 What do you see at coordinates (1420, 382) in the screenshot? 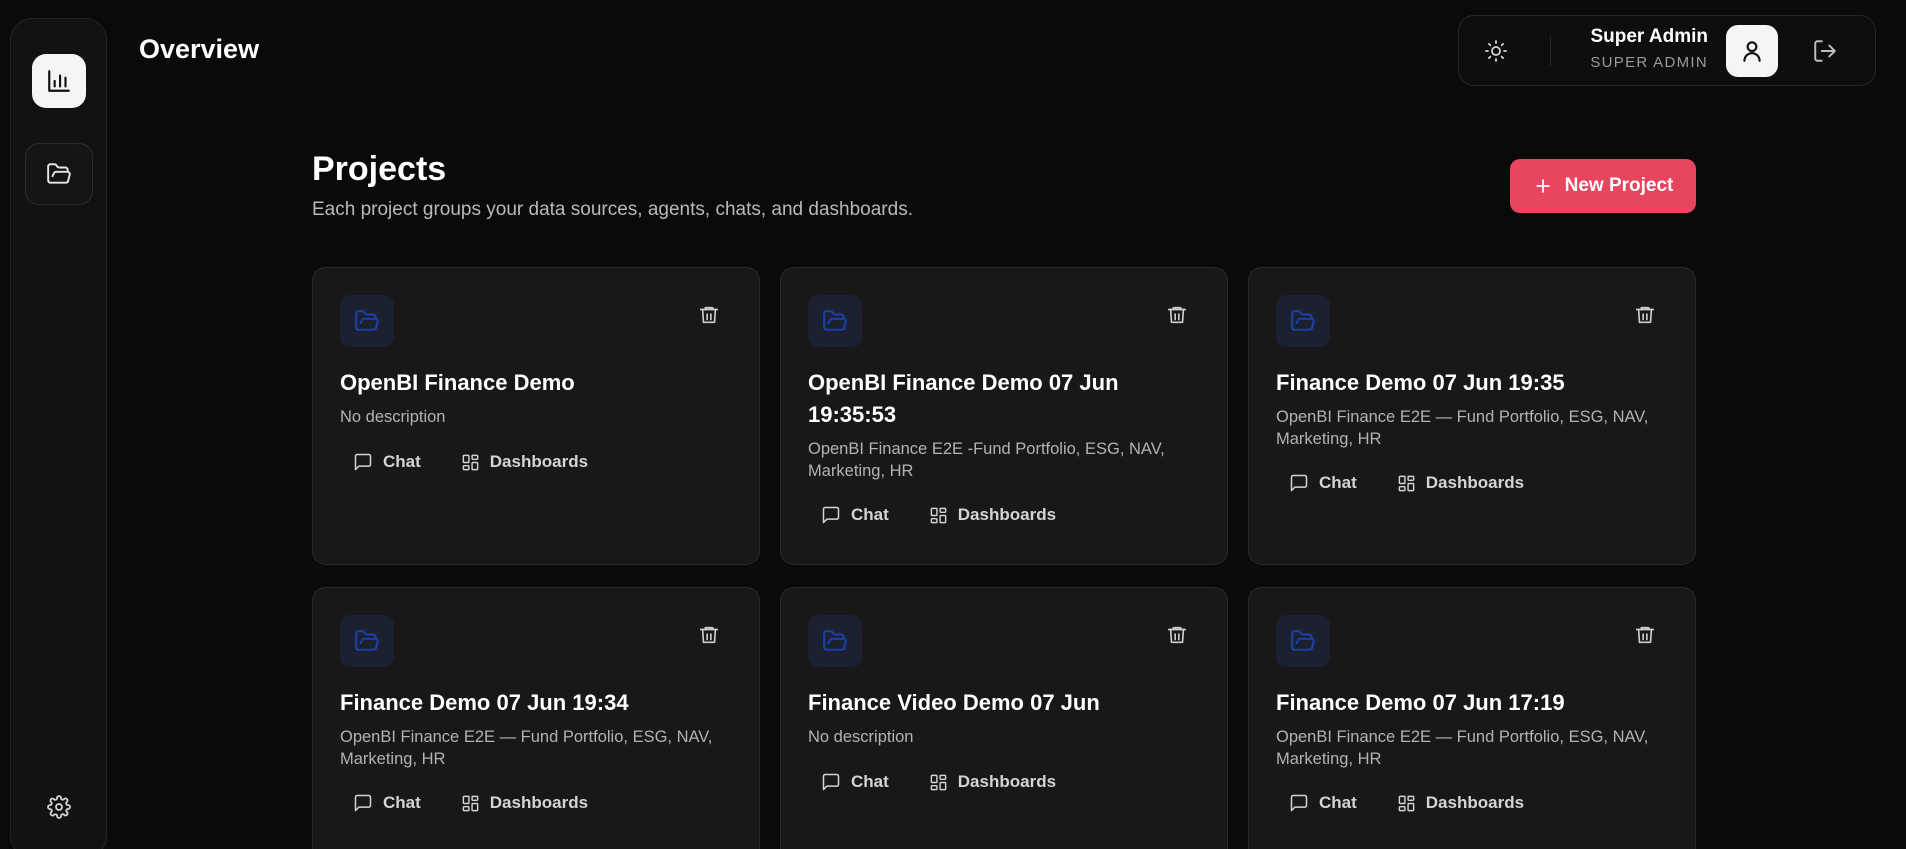
I see `project-title: Finance Demo 07 Jun 19:35` at bounding box center [1420, 382].